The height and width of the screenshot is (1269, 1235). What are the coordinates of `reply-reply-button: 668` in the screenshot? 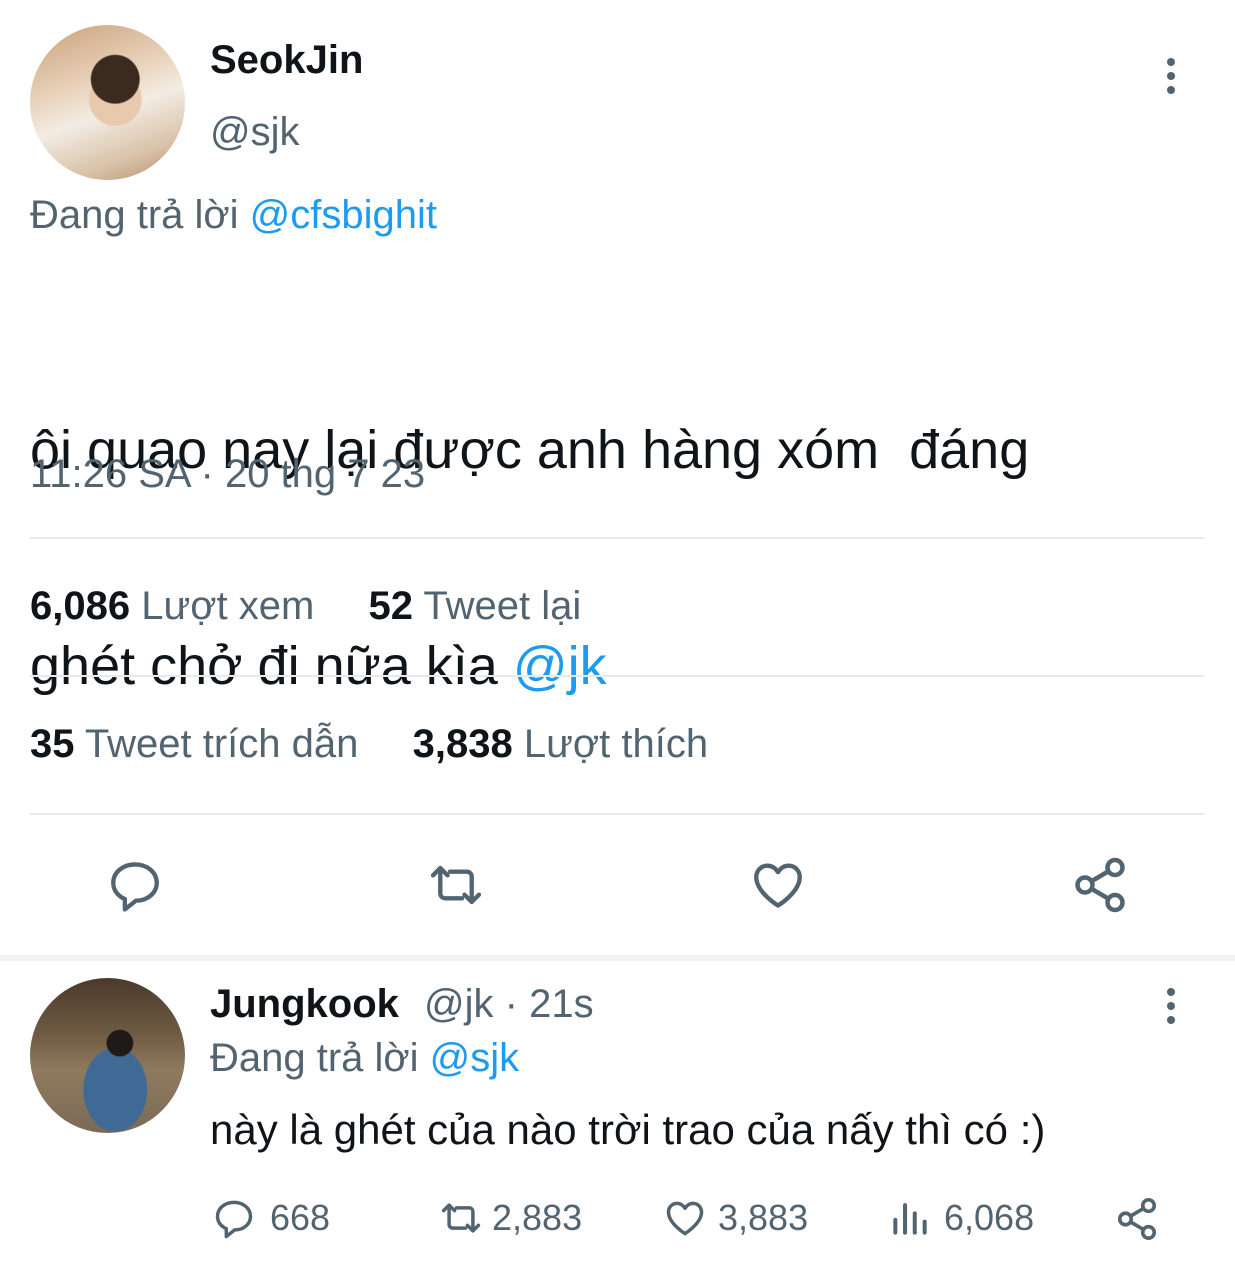 It's located at (271, 1218).